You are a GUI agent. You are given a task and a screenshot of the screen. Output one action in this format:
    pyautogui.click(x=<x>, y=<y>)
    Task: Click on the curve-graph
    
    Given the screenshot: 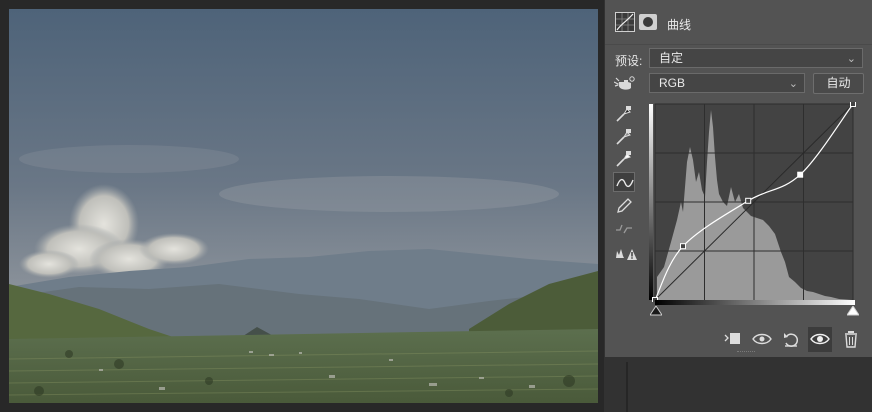 What is the action you would take?
    pyautogui.click(x=752, y=202)
    